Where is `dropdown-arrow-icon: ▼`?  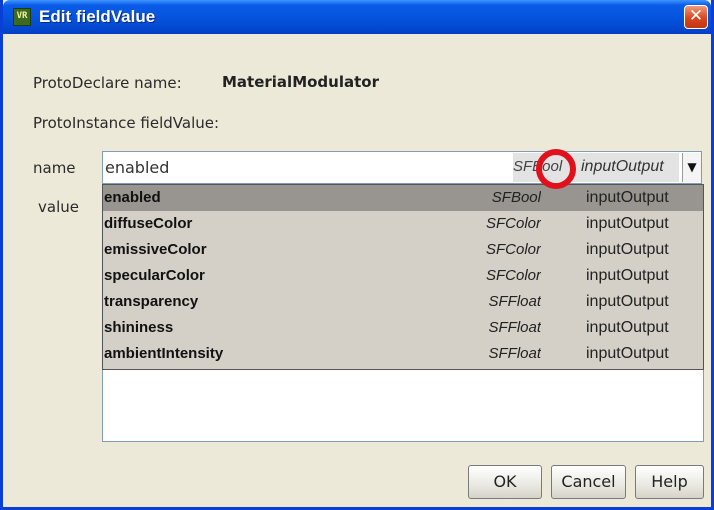
dropdown-arrow-icon: ▼ is located at coordinates (691, 167).